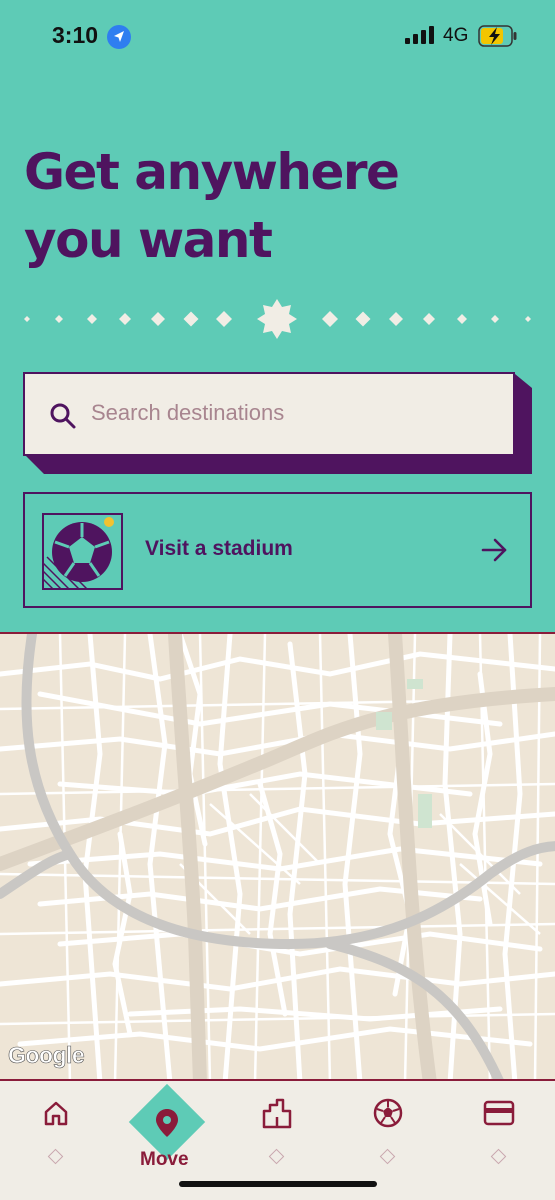  What do you see at coordinates (499, 1135) in the screenshot?
I see `tab-wallet` at bounding box center [499, 1135].